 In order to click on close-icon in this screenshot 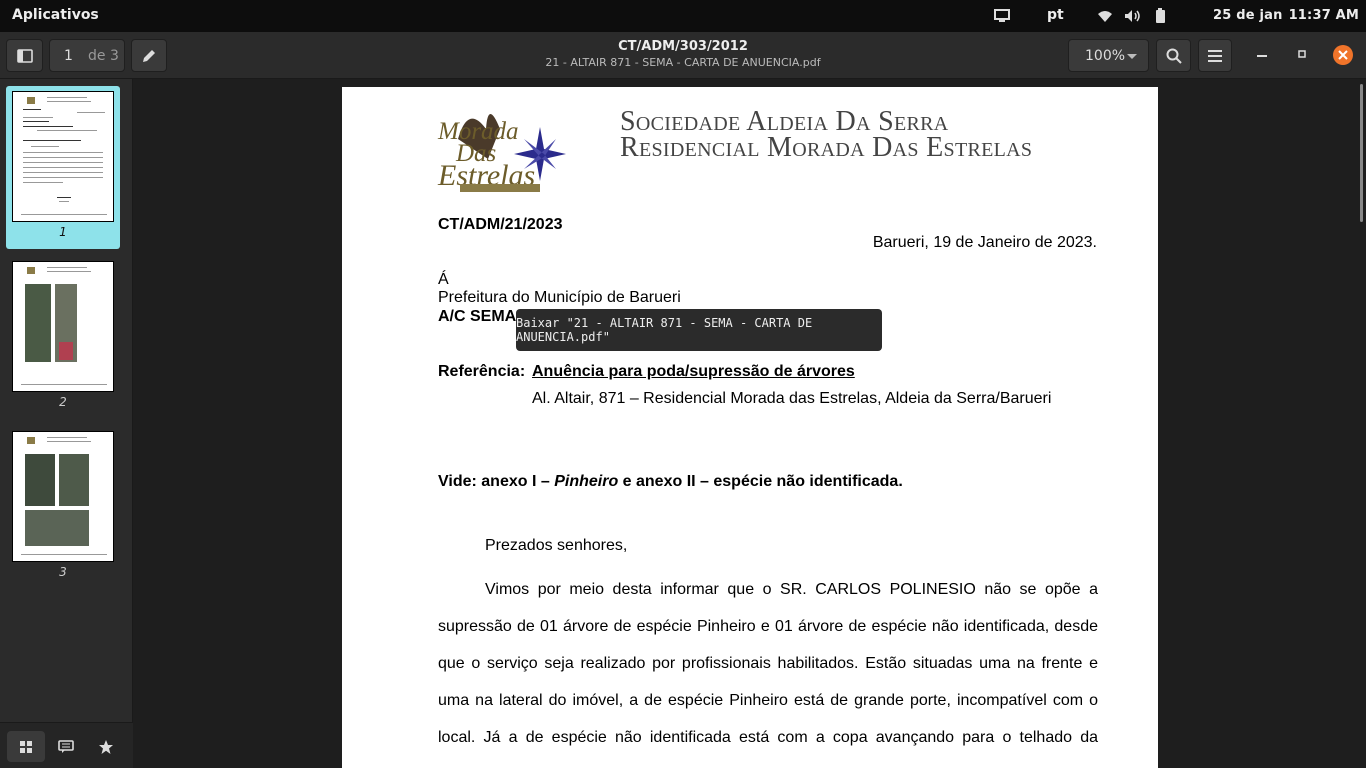, I will do `click(1343, 55)`.